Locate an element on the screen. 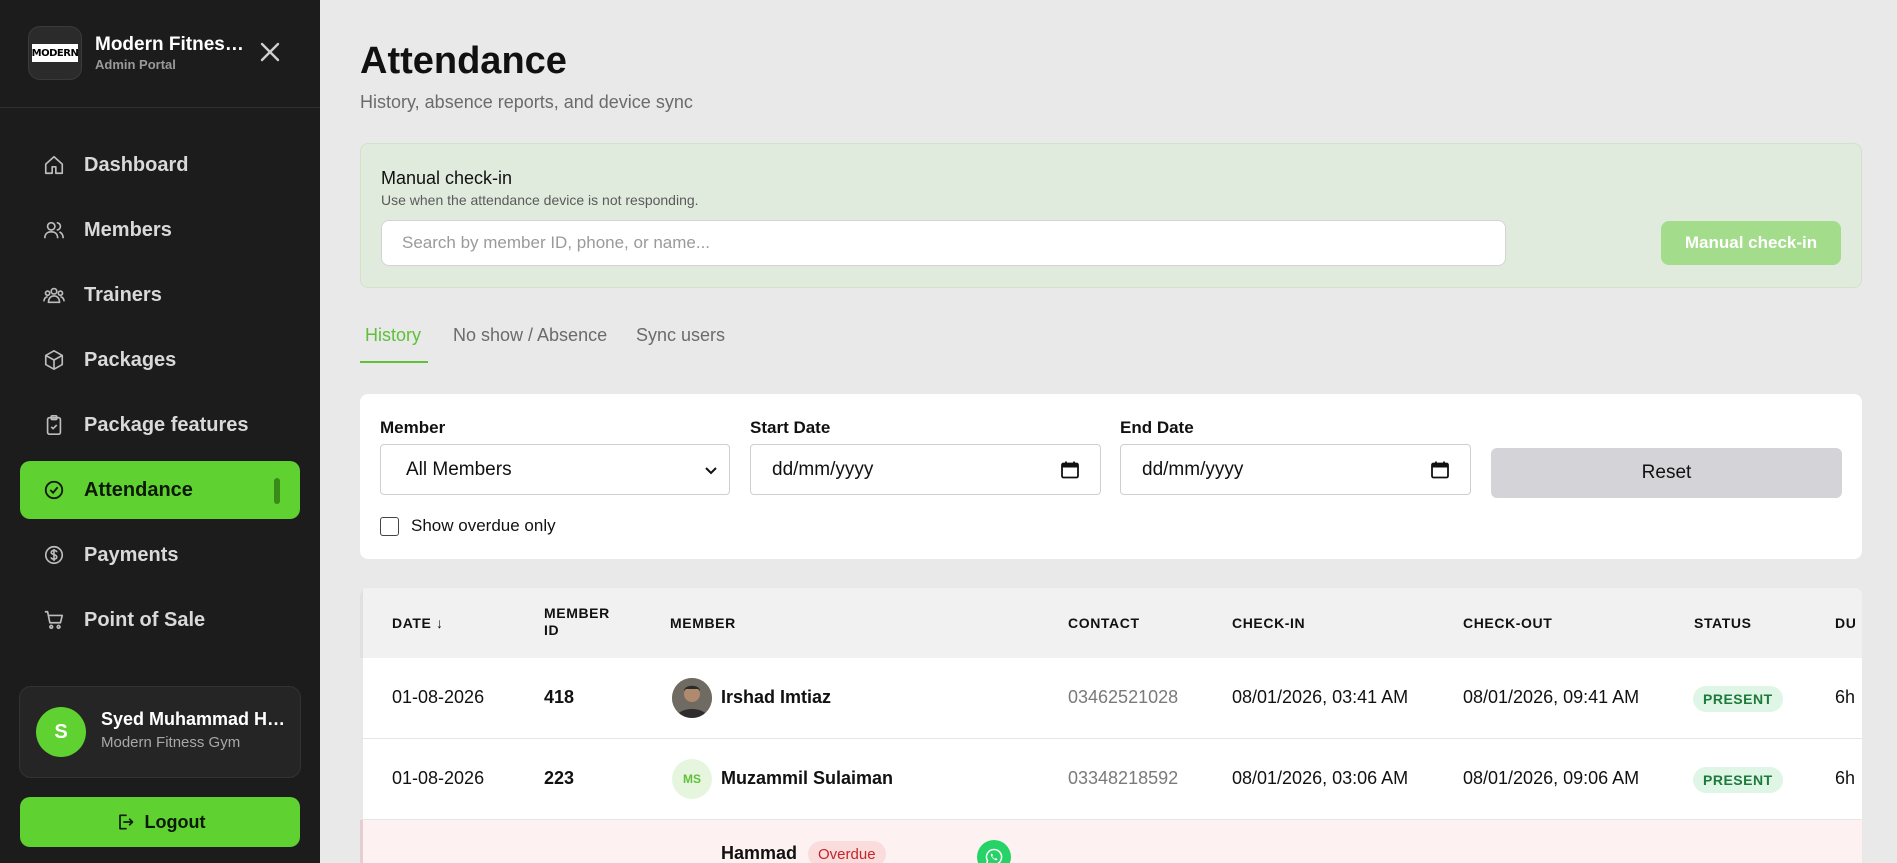  overdue-filter: Show overdue only is located at coordinates (468, 526).